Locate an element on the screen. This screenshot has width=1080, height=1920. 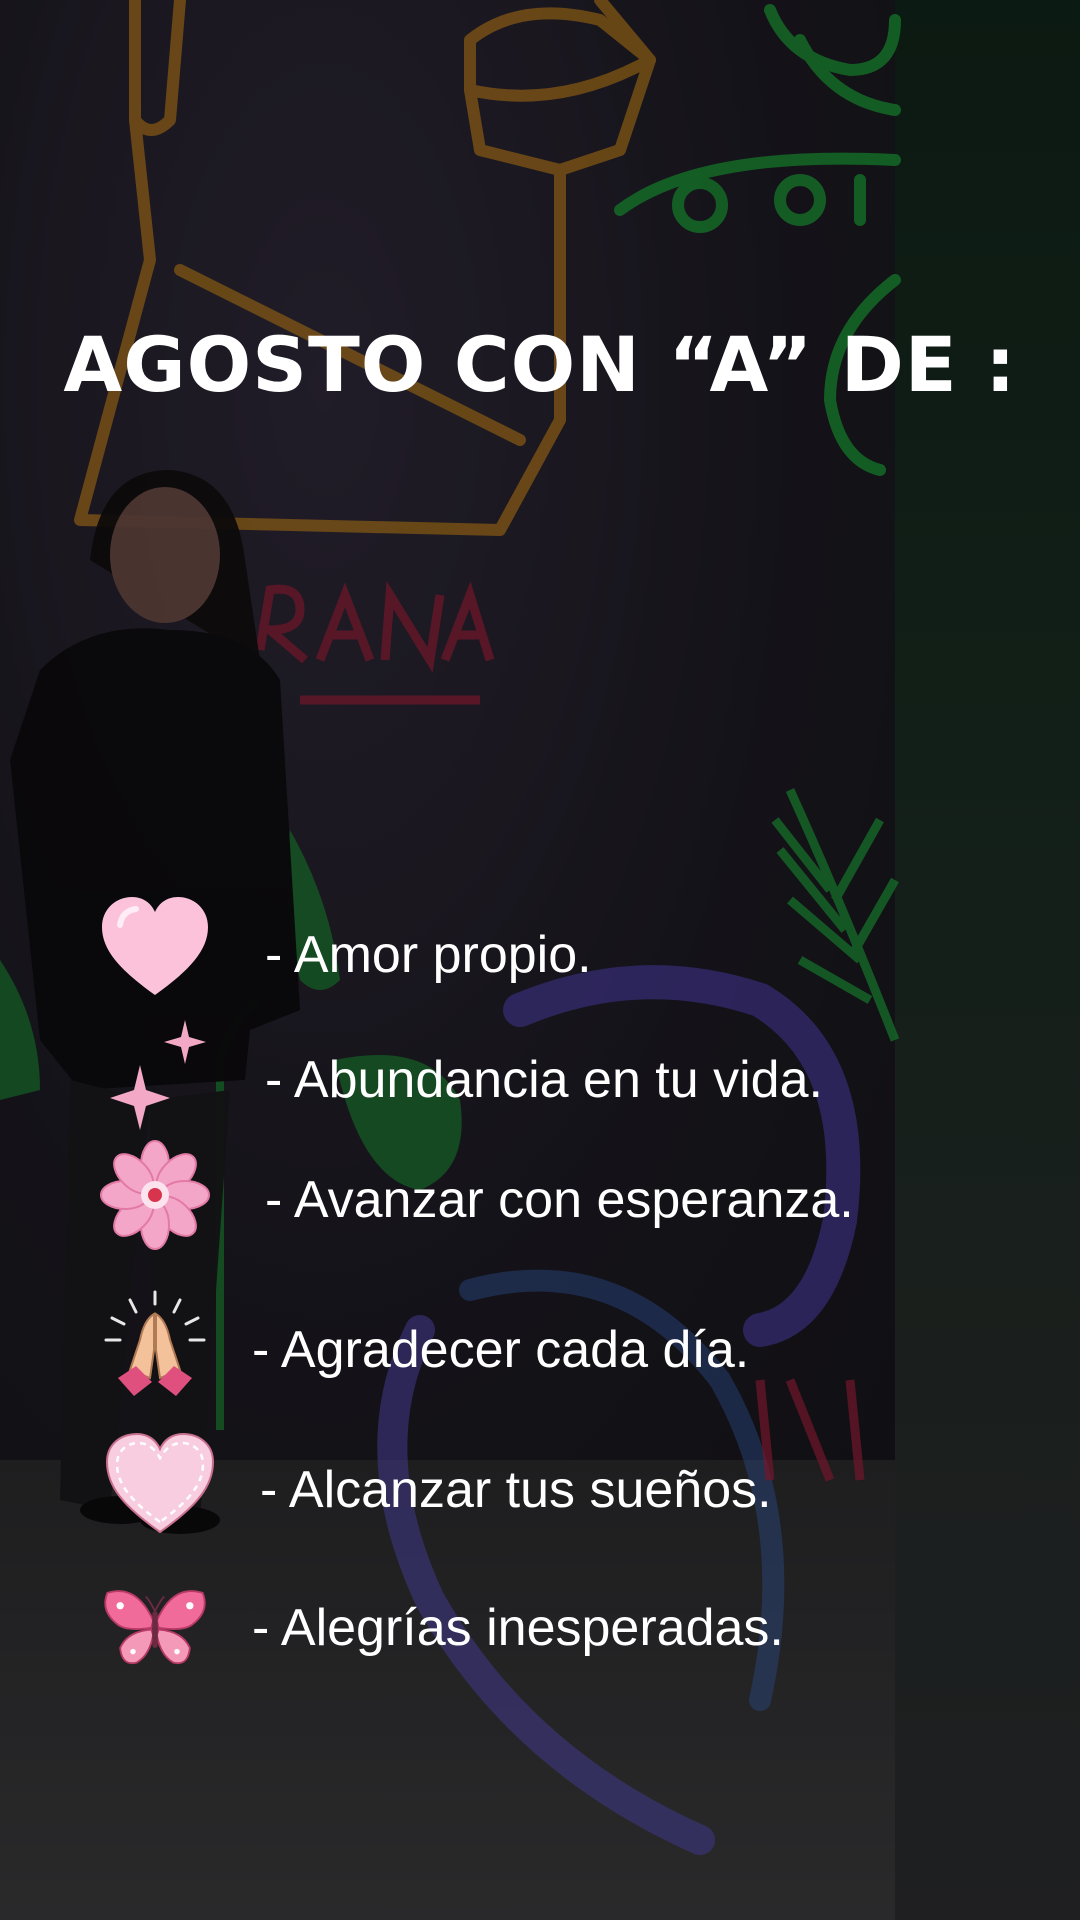
list-item: - Abundancia en tu vida. is located at coordinates (500, 1075).